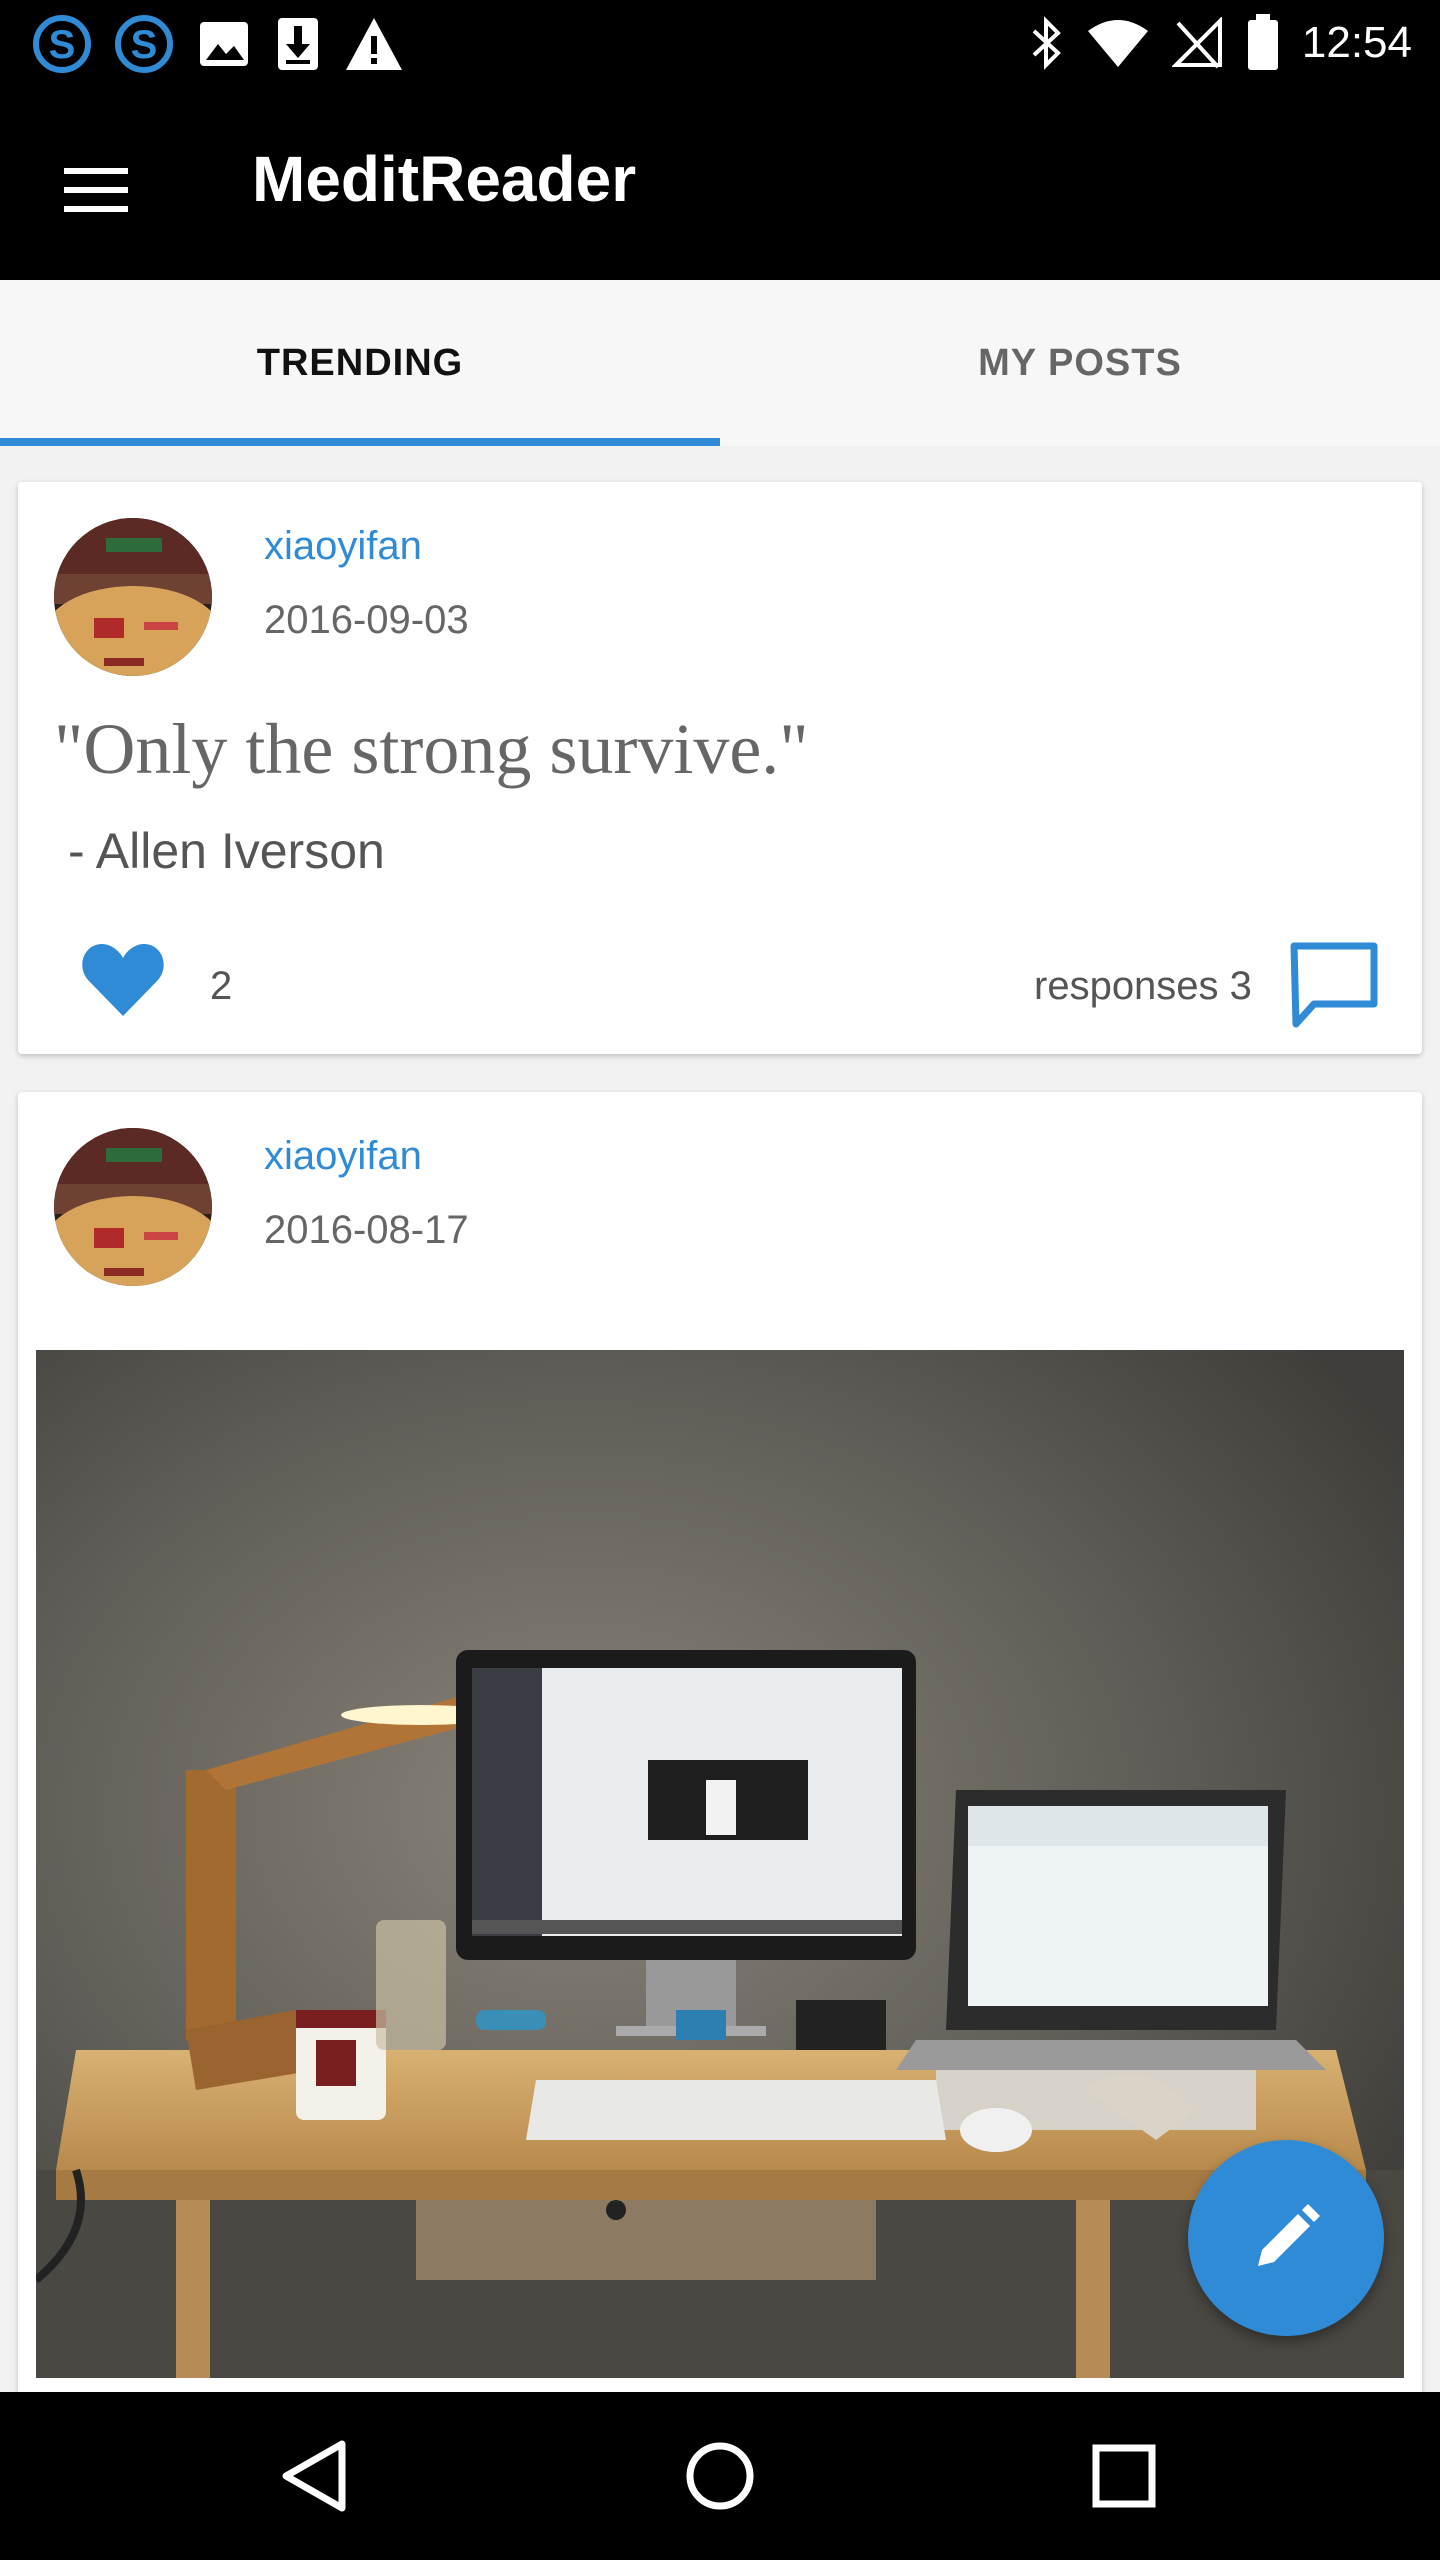  I want to click on comment-icon, so click(1334, 985).